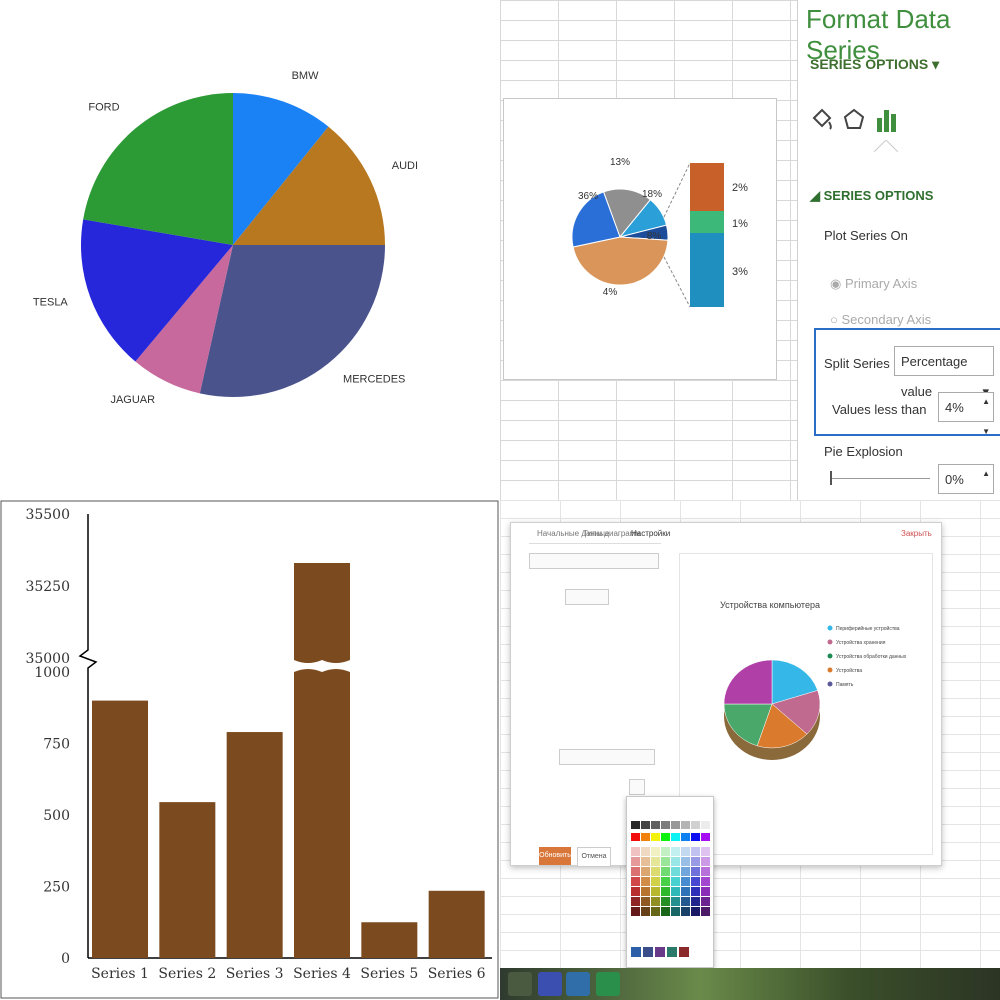 The width and height of the screenshot is (1000, 1000). I want to click on pie-of-pie-chart: 13% 18% 8% 4% 36% 2% 1% 3%, so click(640, 239).